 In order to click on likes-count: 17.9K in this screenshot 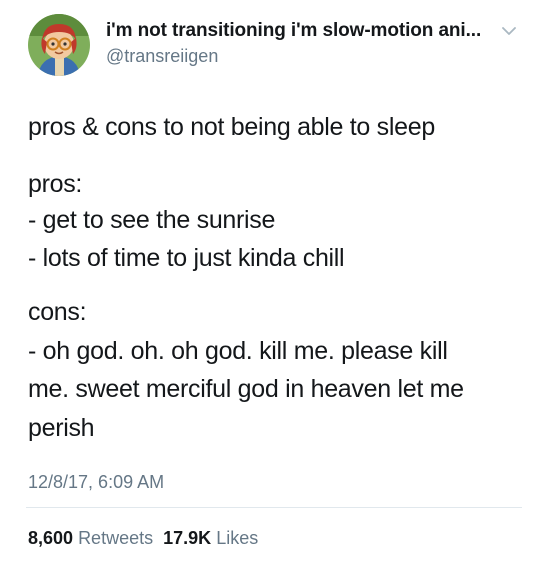, I will do `click(187, 538)`.